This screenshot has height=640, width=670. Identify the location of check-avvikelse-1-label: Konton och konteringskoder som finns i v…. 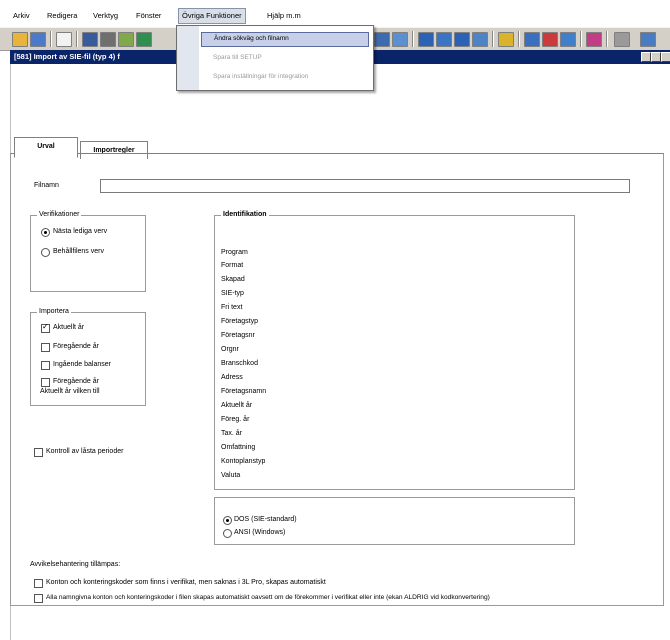
(186, 582).